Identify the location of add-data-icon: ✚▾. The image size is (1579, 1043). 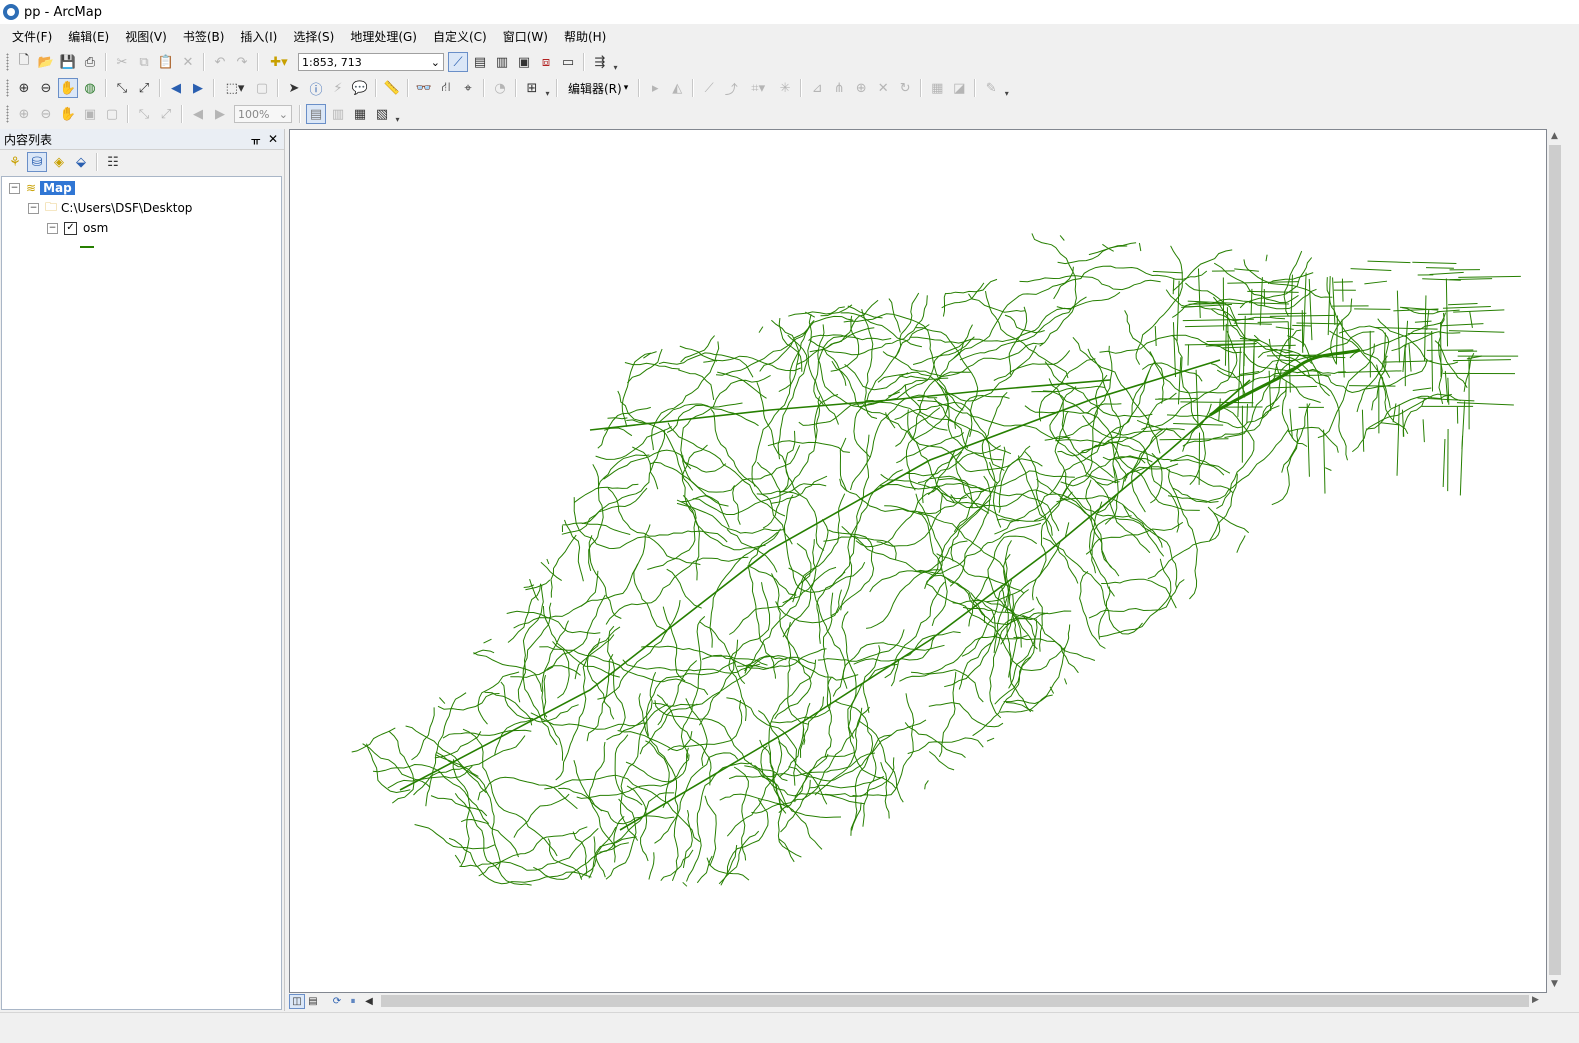
(279, 62).